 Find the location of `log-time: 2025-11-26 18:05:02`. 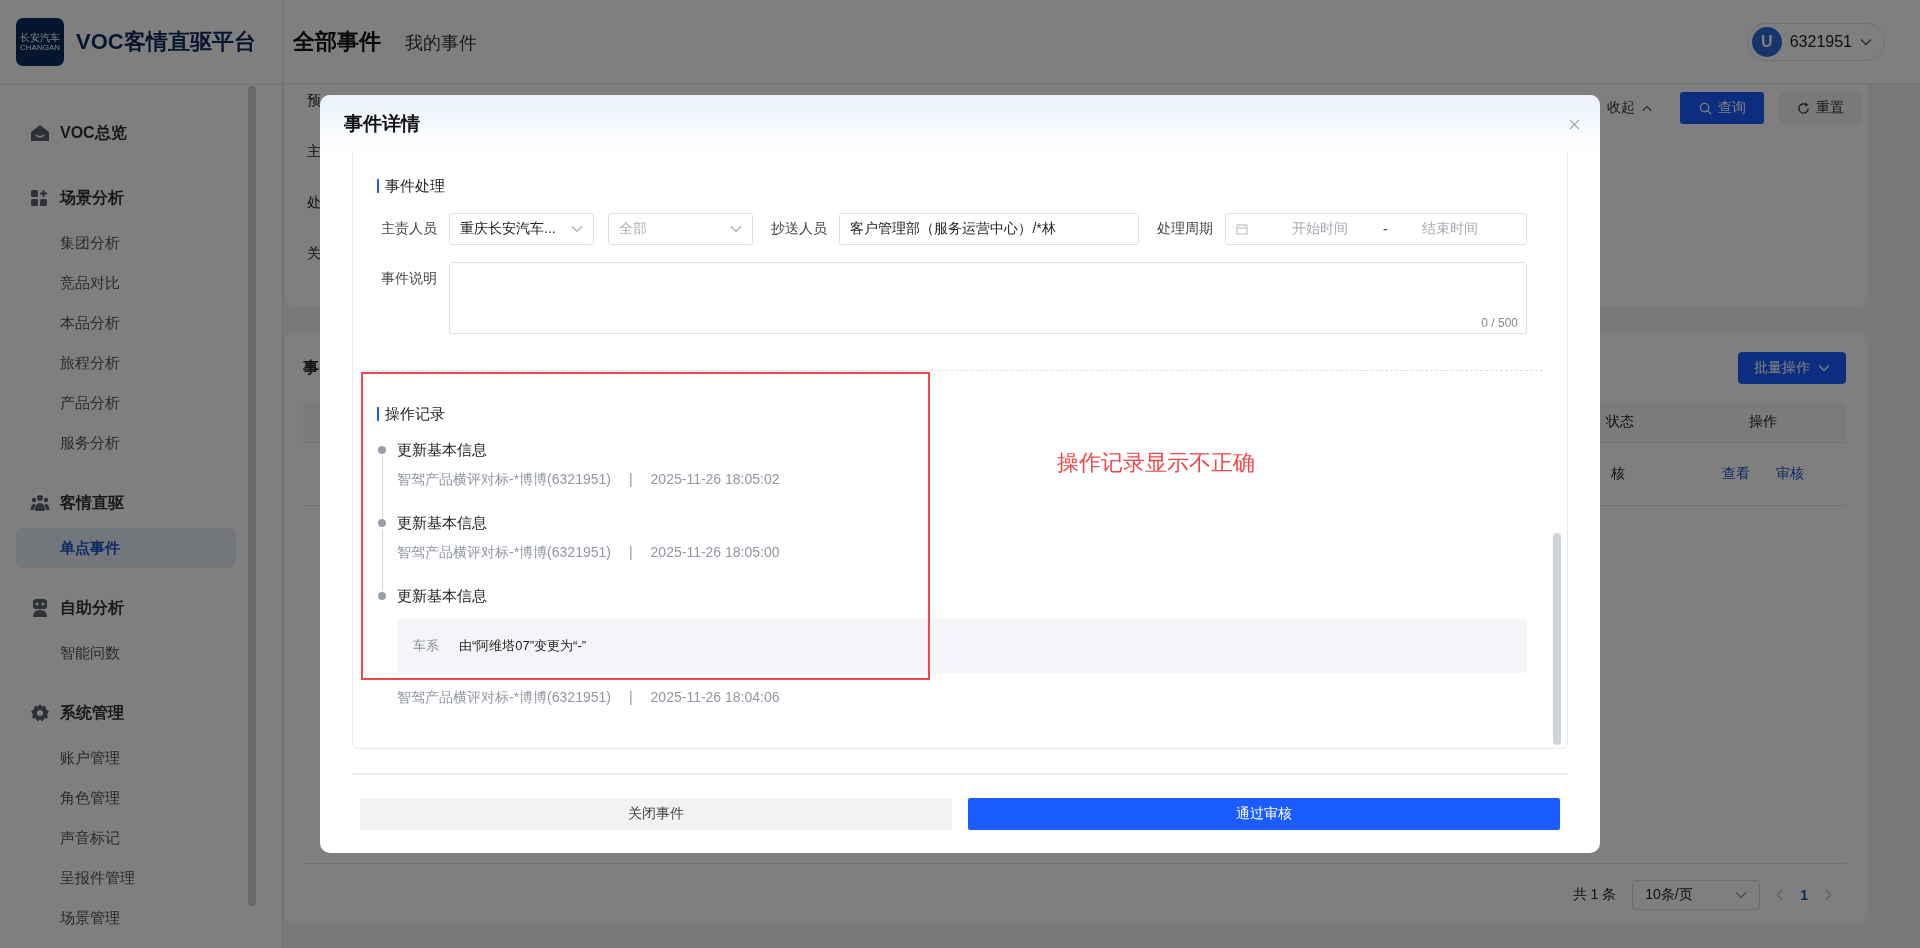

log-time: 2025-11-26 18:05:02 is located at coordinates (715, 480).